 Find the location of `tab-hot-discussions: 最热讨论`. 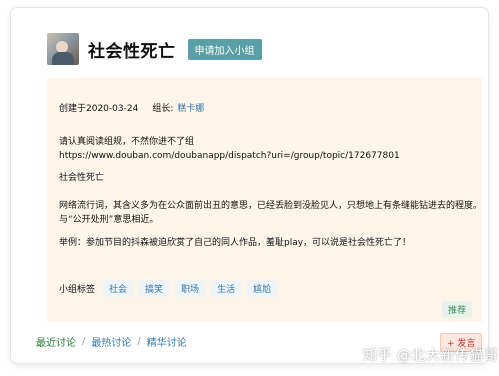

tab-hot-discussions: 最热讨论 is located at coordinates (111, 341).